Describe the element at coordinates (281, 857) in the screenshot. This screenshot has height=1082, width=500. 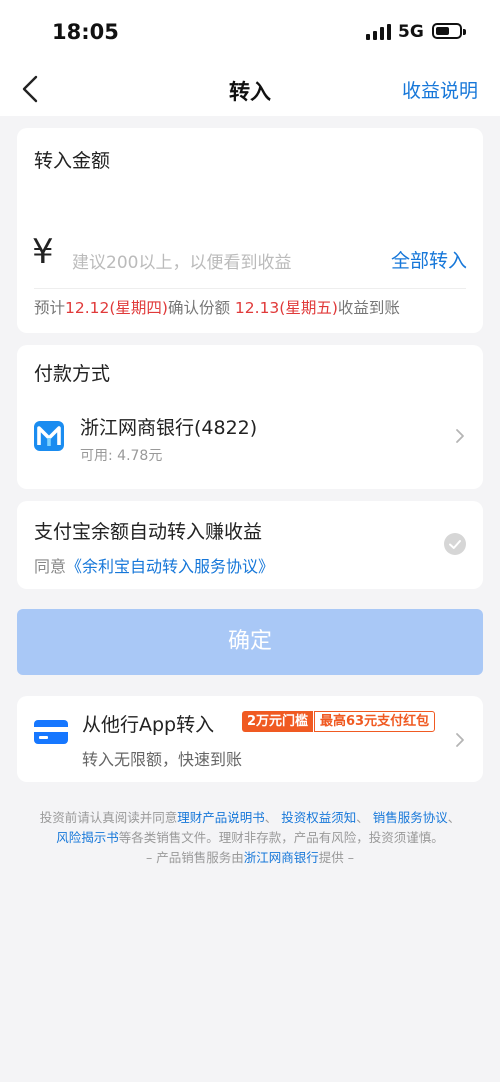
I see `mybank-link: 浙江网商银行` at that location.